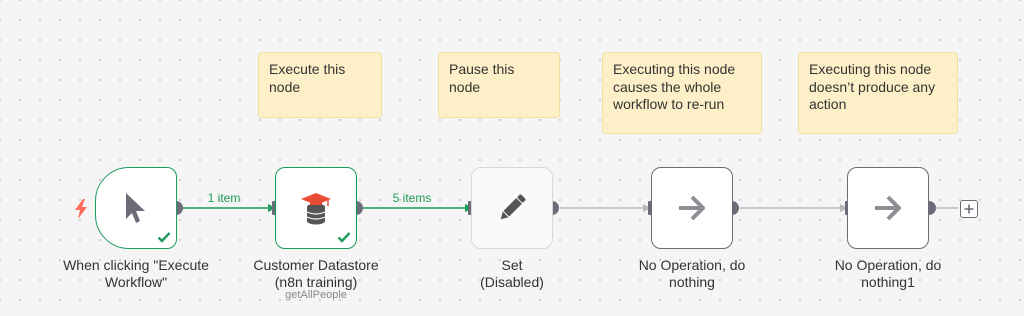  I want to click on add-node-button, so click(969, 209).